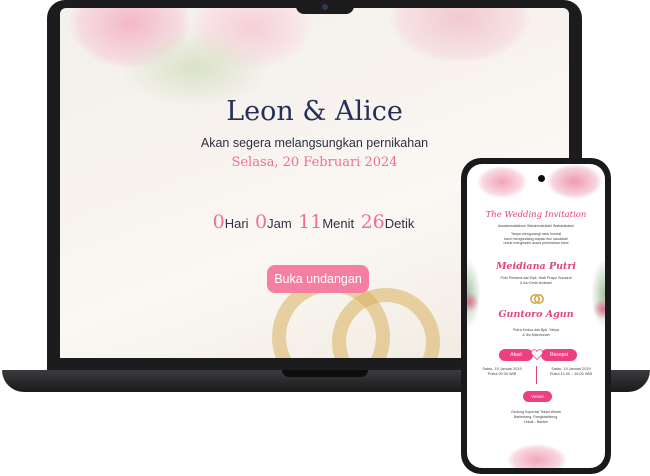 The image size is (650, 476). I want to click on open-invitation-button: Buka undangan, so click(318, 279).